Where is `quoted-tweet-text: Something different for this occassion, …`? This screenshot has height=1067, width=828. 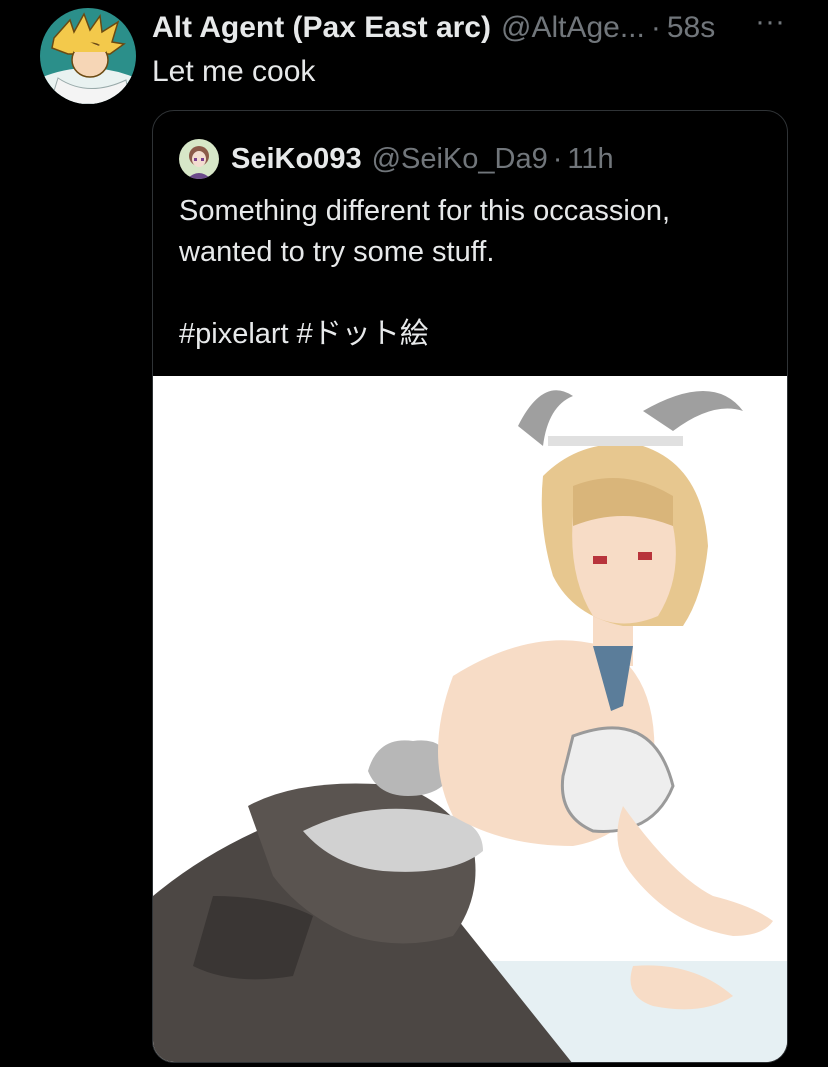
quoted-tweet-text: Something different for this occassion, … is located at coordinates (474, 273).